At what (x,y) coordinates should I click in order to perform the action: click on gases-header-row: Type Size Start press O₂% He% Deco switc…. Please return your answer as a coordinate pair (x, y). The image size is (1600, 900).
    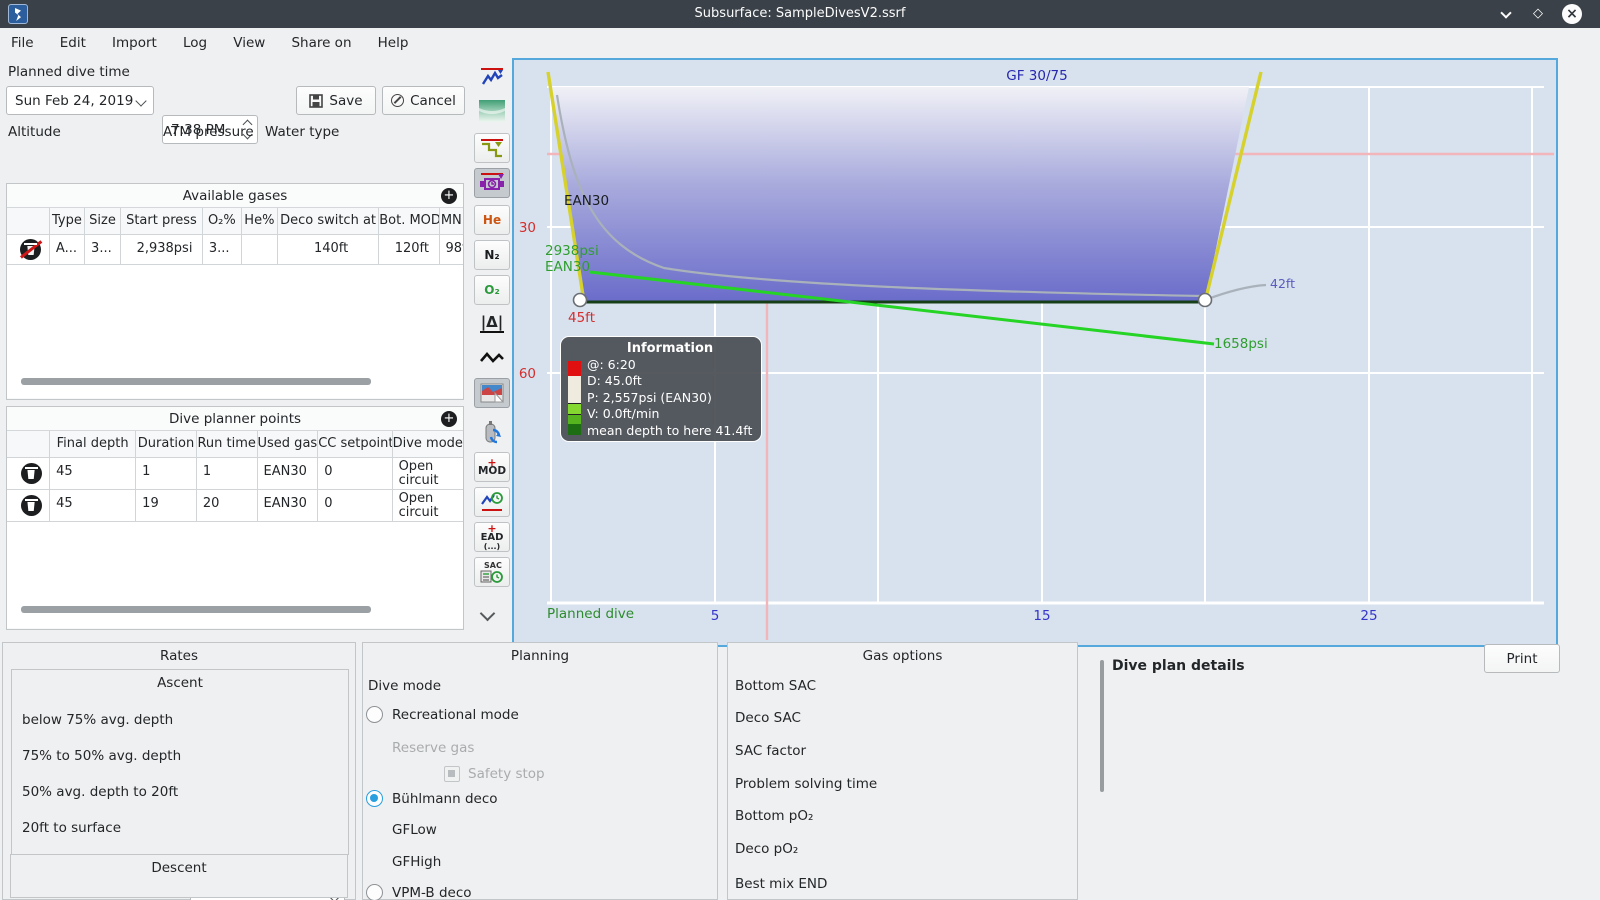
    Looking at the image, I should click on (235, 221).